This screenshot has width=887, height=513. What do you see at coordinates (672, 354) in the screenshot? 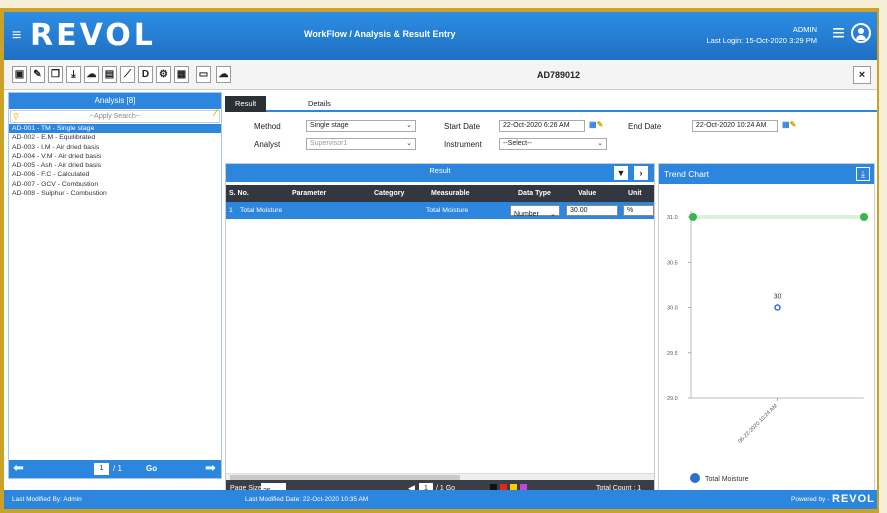
I see `y-tick-label: 29.5` at bounding box center [672, 354].